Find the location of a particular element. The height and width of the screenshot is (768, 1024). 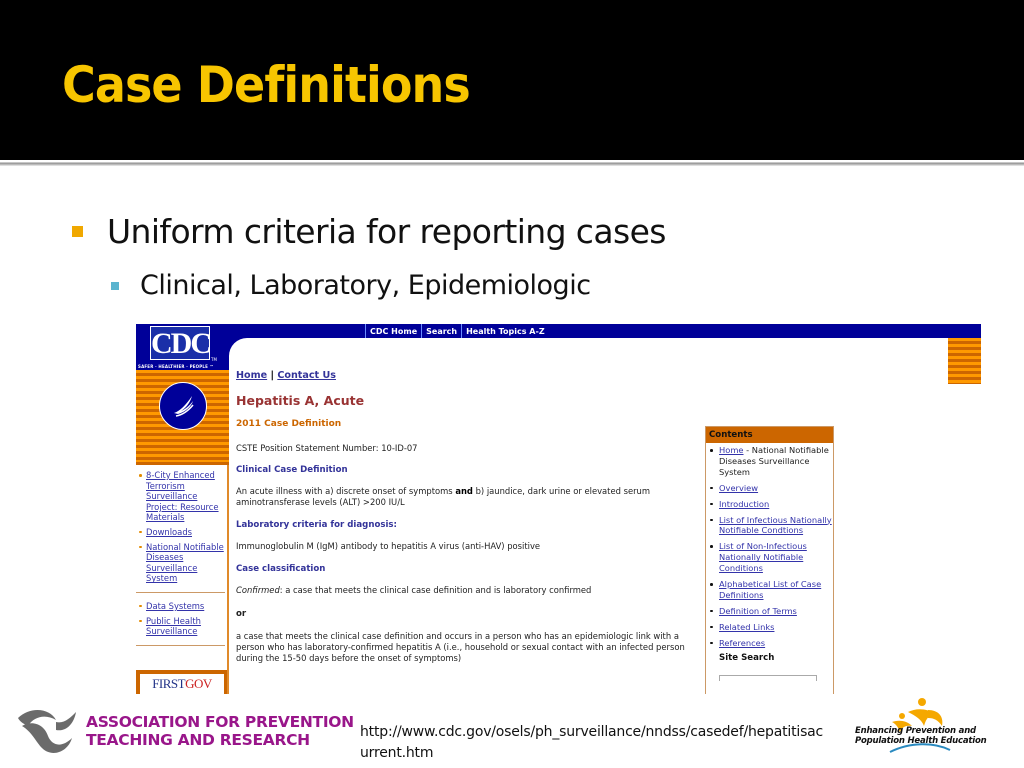

left-nav-item: Data Systems is located at coordinates (183, 606).